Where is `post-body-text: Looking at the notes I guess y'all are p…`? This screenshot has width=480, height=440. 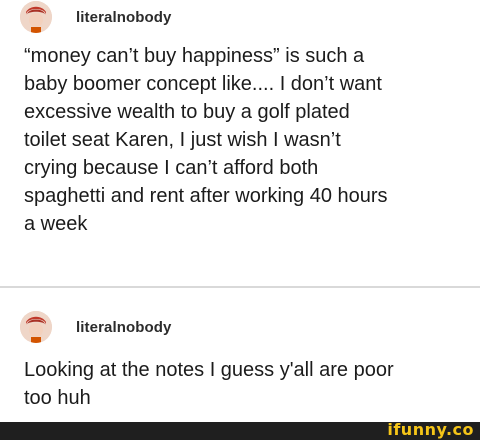 post-body-text: Looking at the notes I guess y'all are p… is located at coordinates (209, 384).